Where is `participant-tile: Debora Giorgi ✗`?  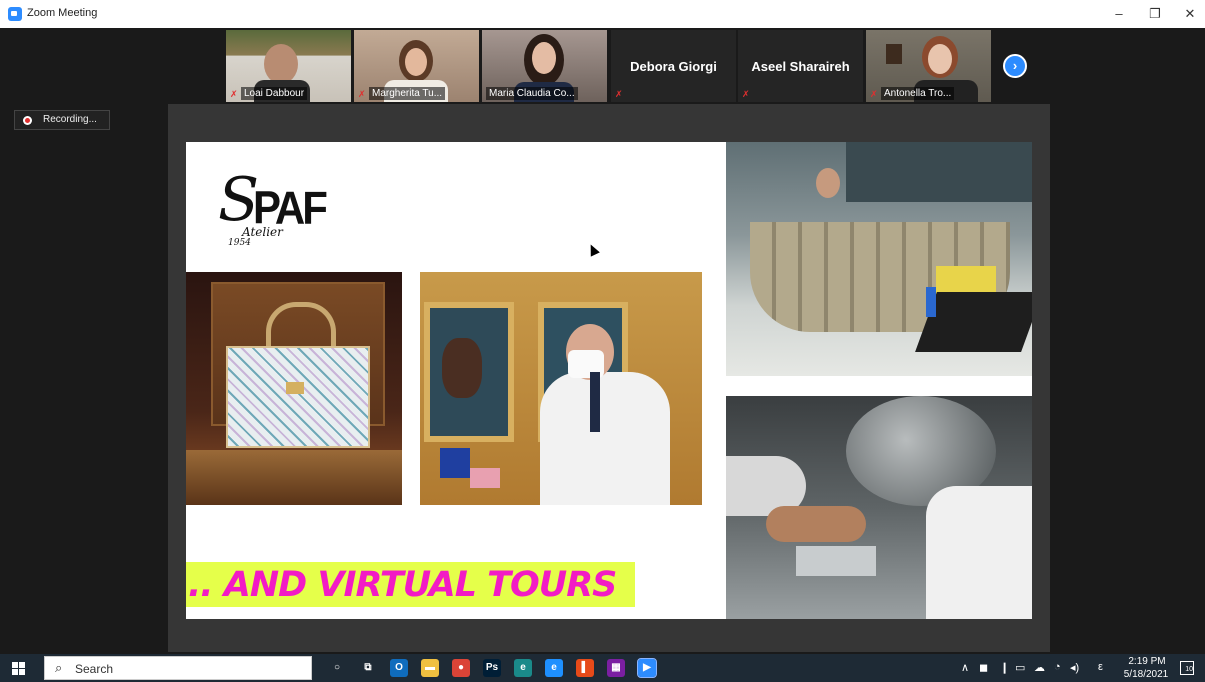
participant-tile: Debora Giorgi ✗ is located at coordinates (673, 66).